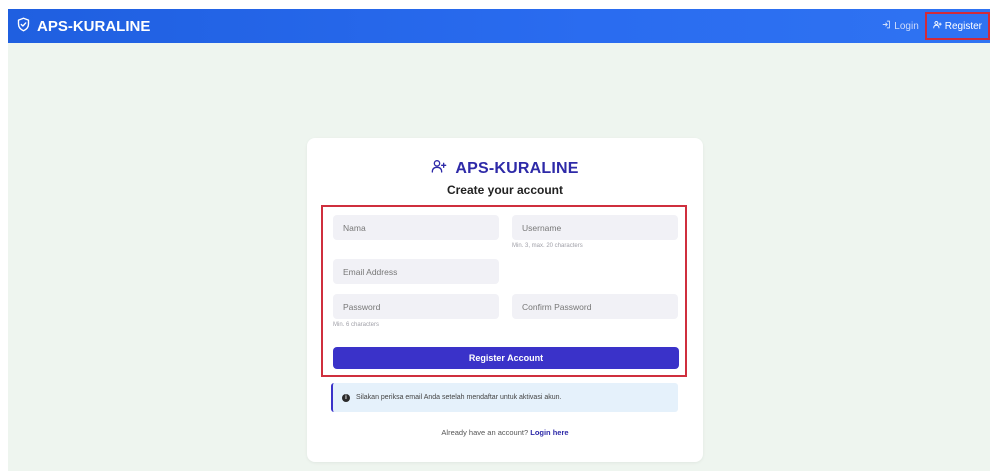  I want to click on login-prompt-text: Already have an account?, so click(485, 432).